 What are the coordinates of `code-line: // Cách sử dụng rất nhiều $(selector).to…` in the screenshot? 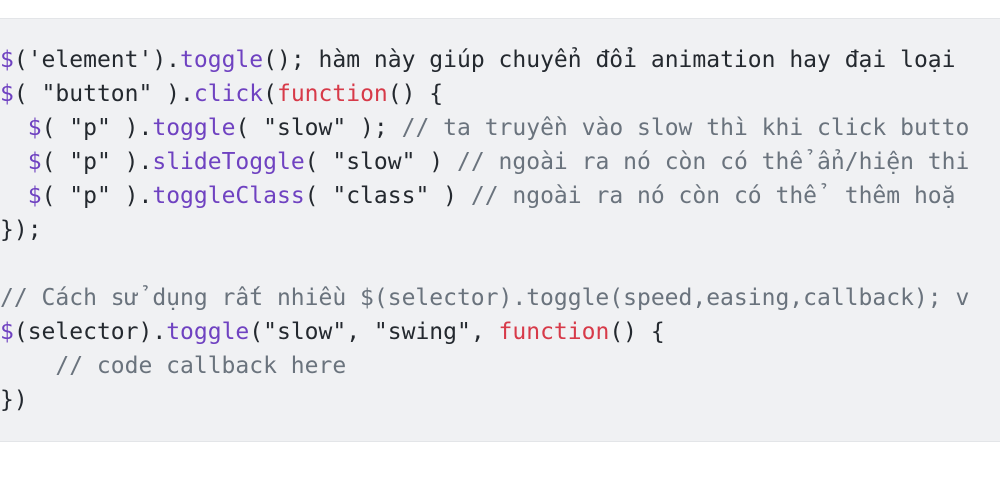 It's located at (484, 298).